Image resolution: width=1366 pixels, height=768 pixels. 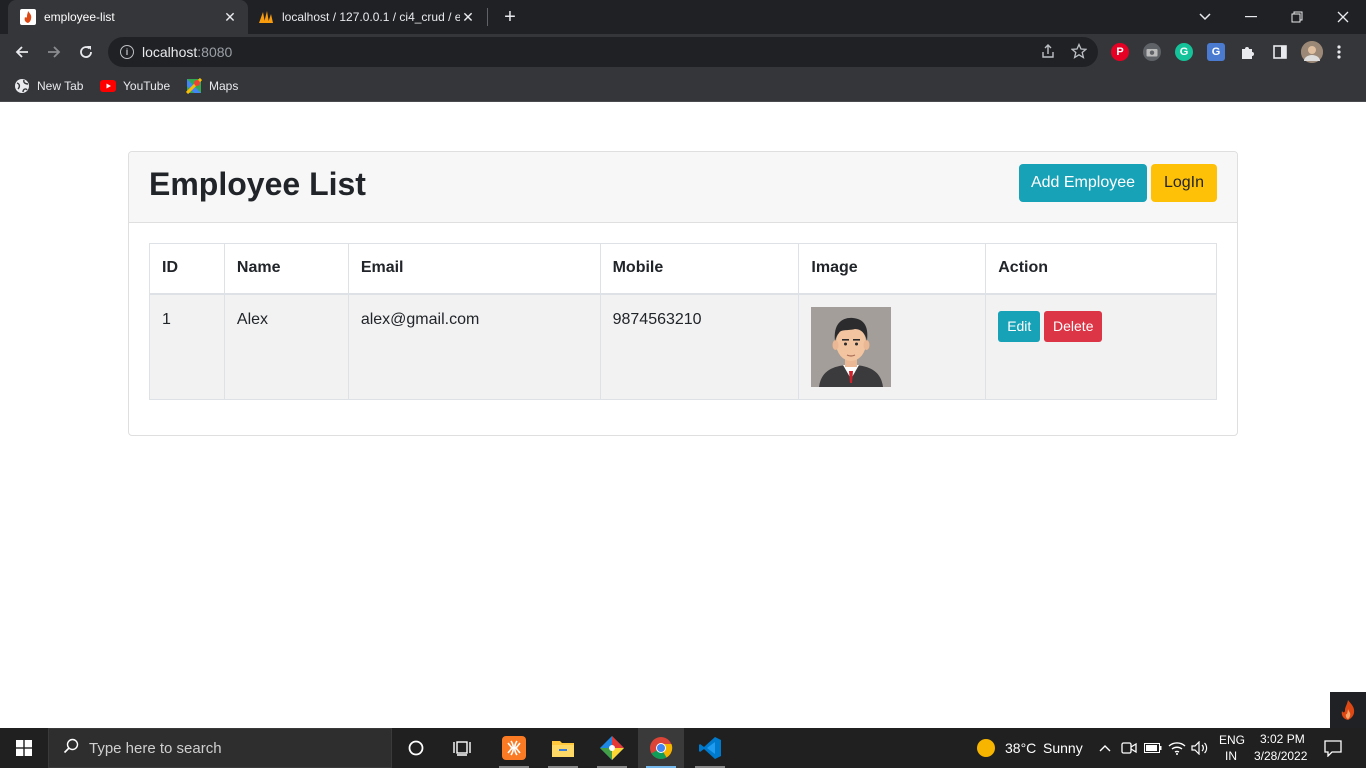 What do you see at coordinates (1048, 51) in the screenshot?
I see `share-icon` at bounding box center [1048, 51].